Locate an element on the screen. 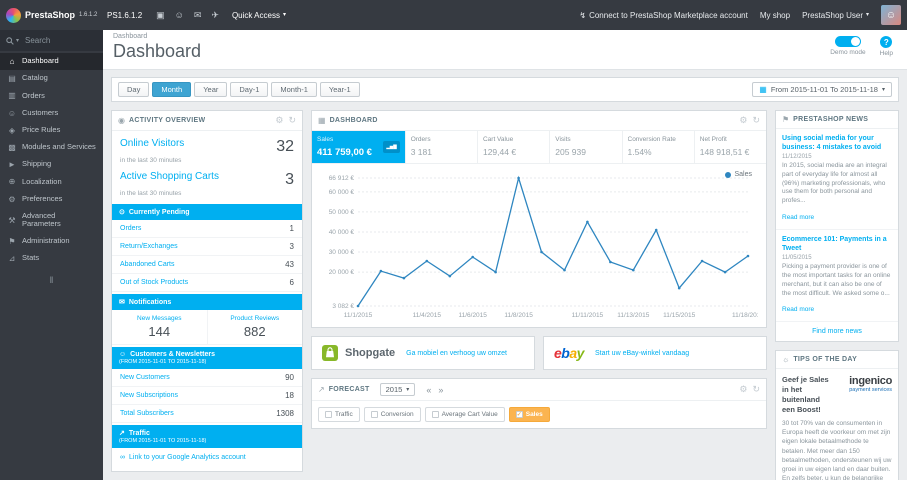 The width and height of the screenshot is (907, 480). new-subscriptions-row: New Subscriptions 18 is located at coordinates (207, 396).